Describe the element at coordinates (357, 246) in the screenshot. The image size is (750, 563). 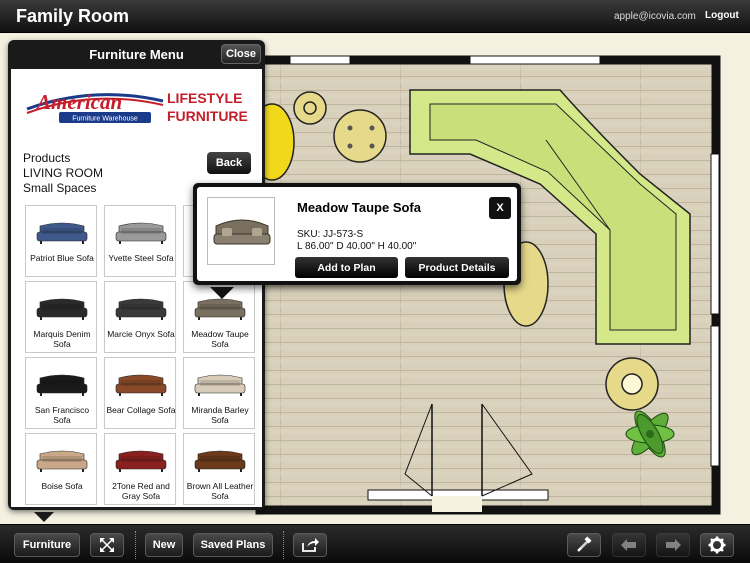
I see `popup-dimensions: L 86.00" D 40.00" H 40.00"` at that location.